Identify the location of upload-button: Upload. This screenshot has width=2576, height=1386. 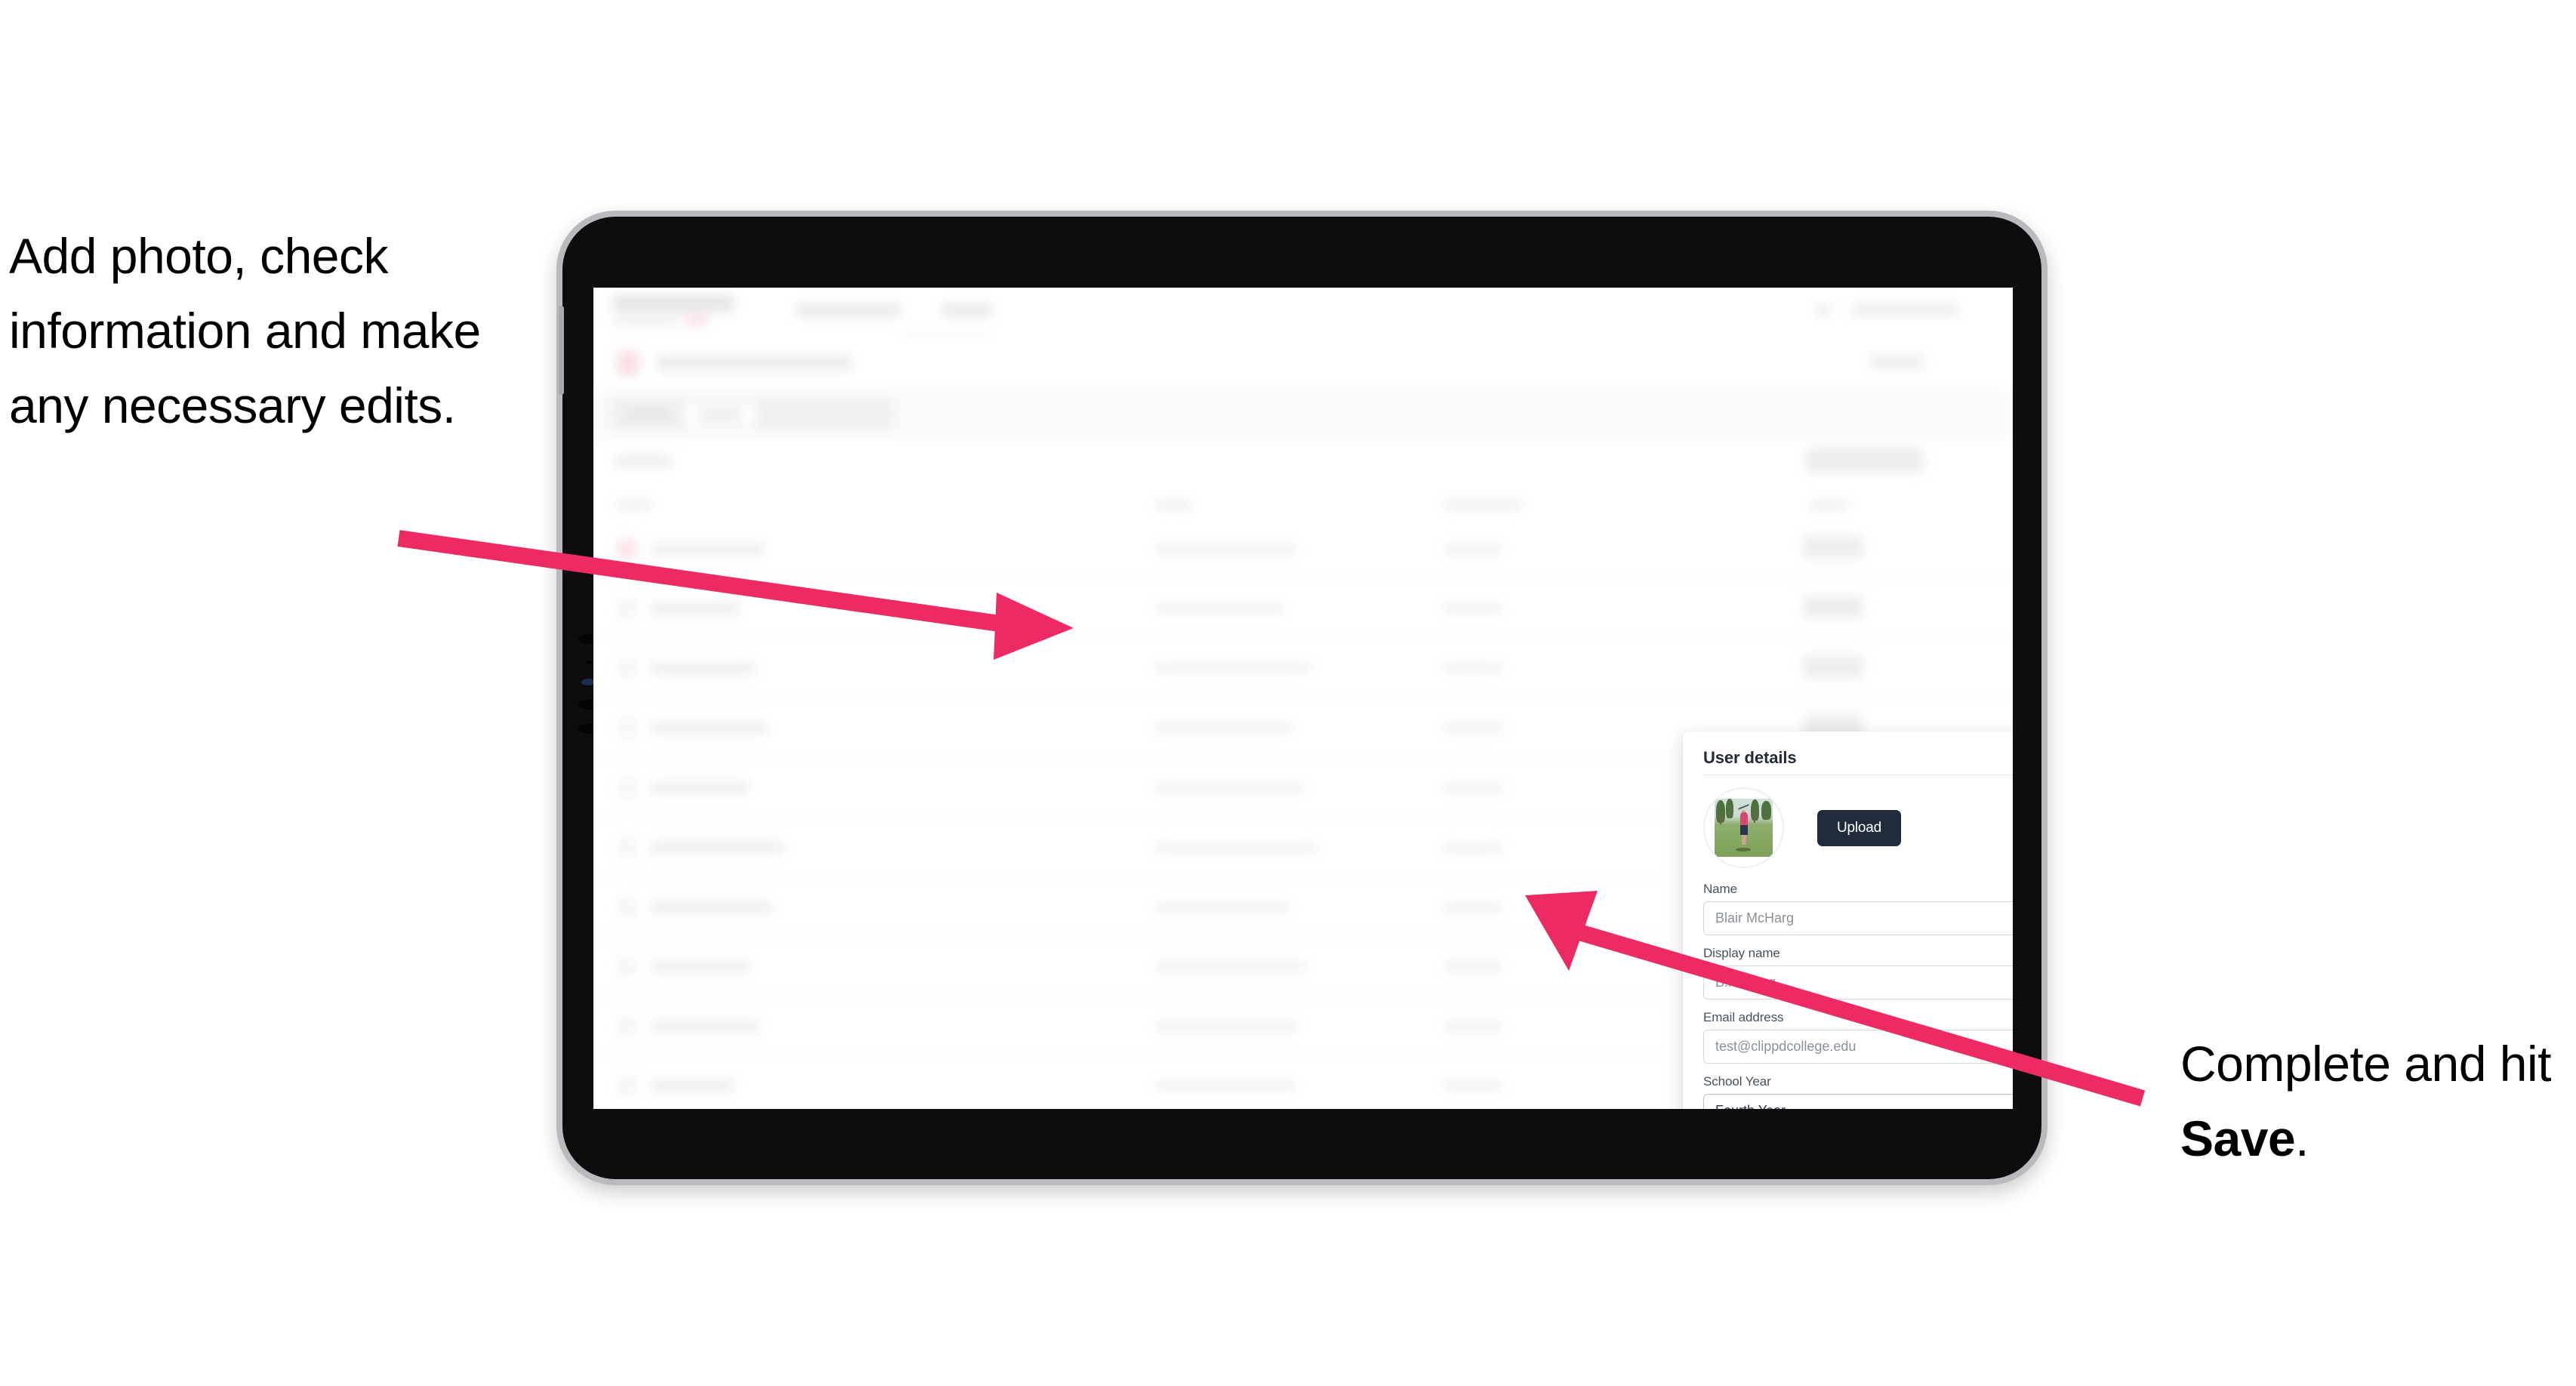
(1859, 828).